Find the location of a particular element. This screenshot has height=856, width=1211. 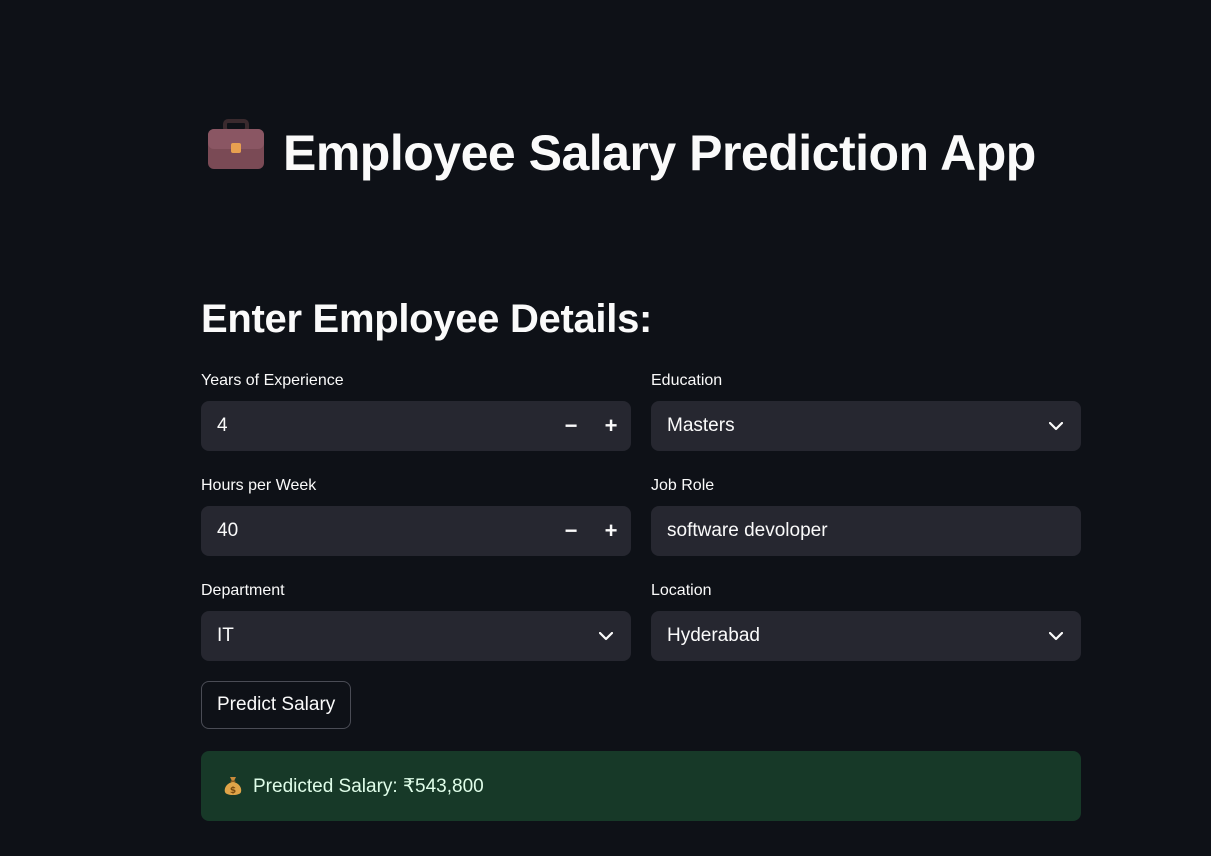

education-label: Education is located at coordinates (687, 380).